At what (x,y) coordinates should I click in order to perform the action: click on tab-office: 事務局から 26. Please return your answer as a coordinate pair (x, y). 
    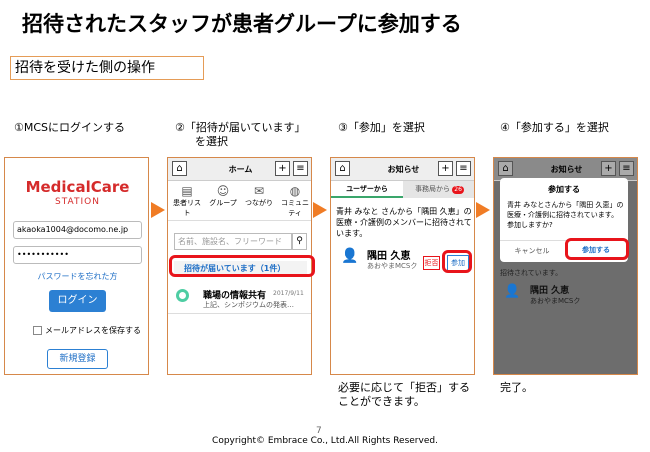
    Looking at the image, I should click on (438, 189).